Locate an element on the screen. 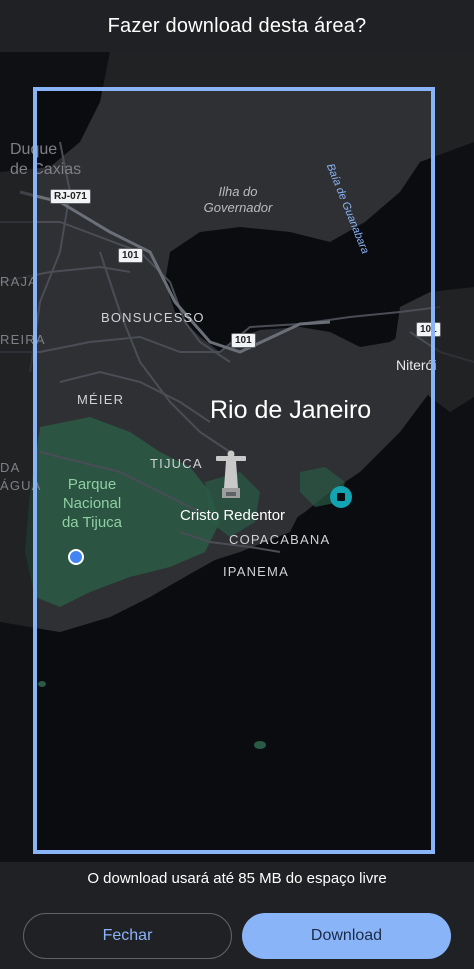  label-reira: REIRA is located at coordinates (23, 339).